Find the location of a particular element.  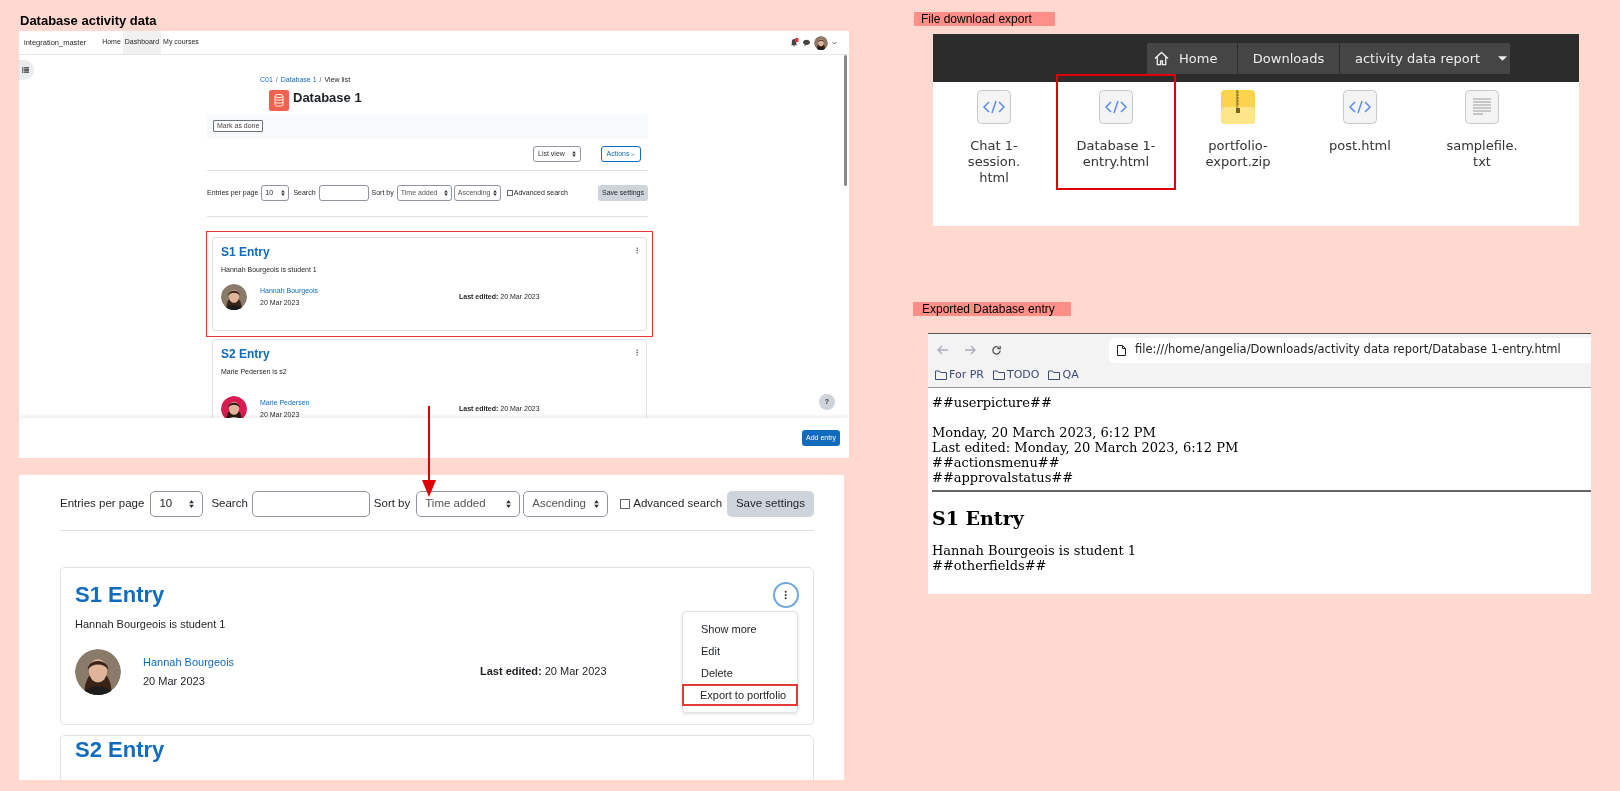

section-label: Exported Database entry is located at coordinates (992, 309).